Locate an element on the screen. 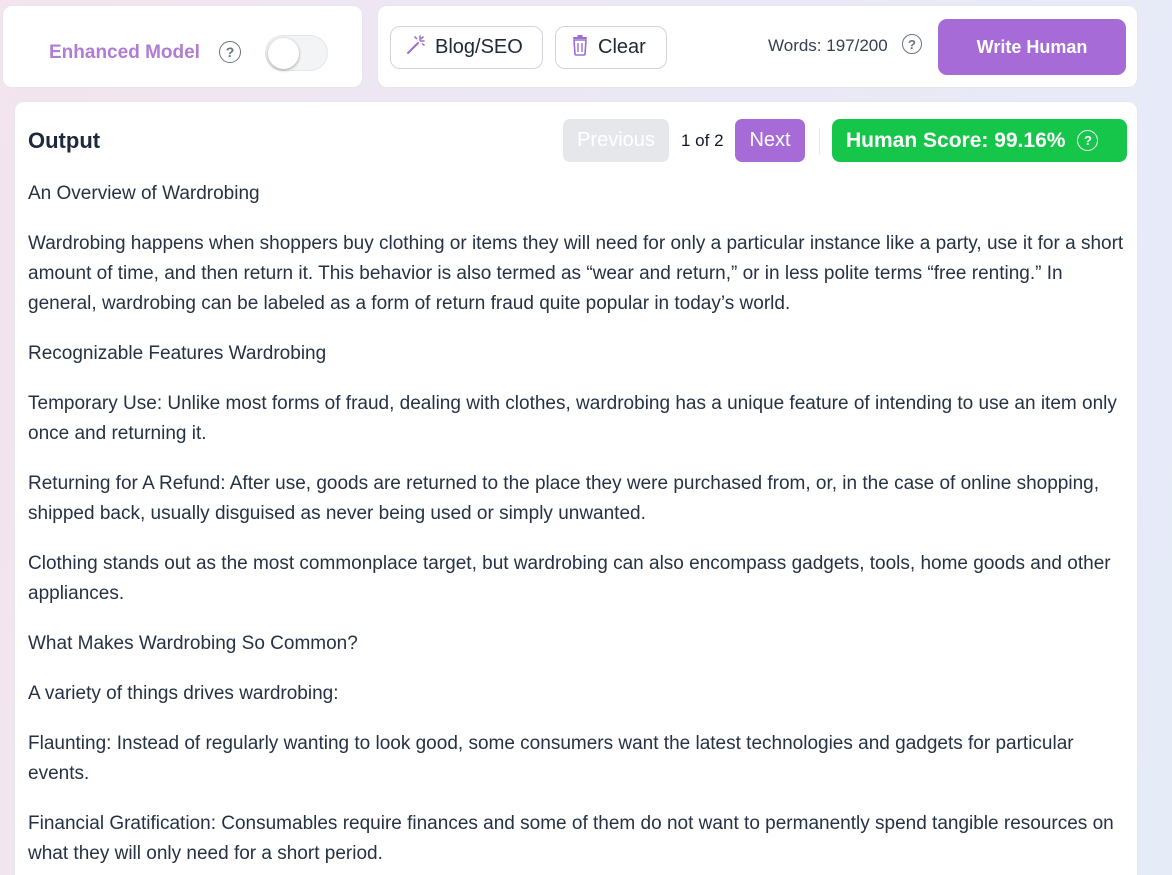  human-score-text: Human Score: 99.16% is located at coordinates (956, 140).